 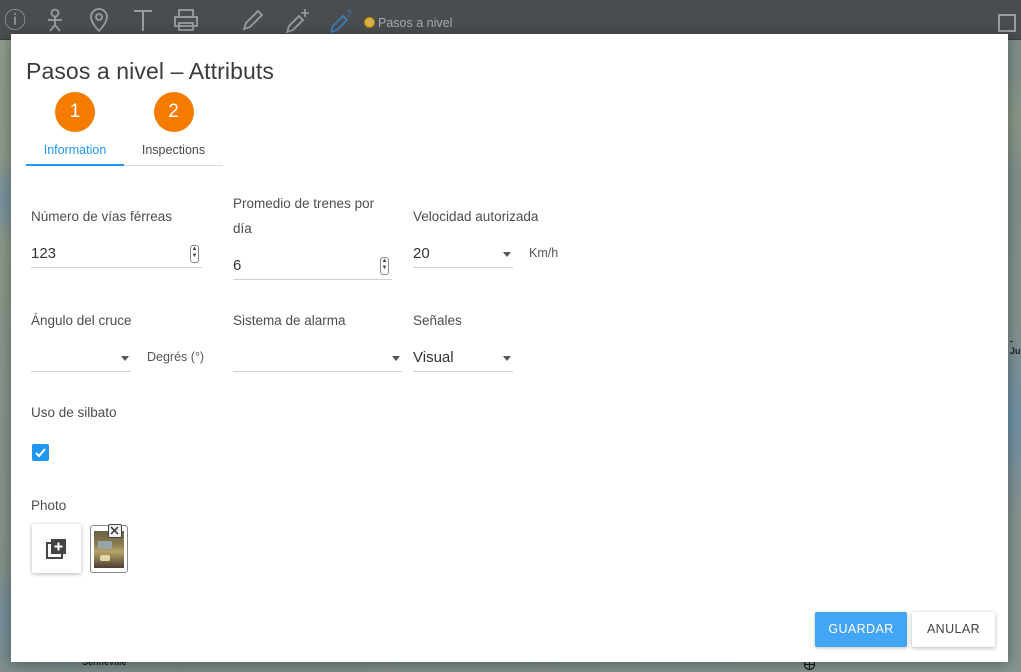 What do you see at coordinates (81, 358) in the screenshot?
I see `angulo-select` at bounding box center [81, 358].